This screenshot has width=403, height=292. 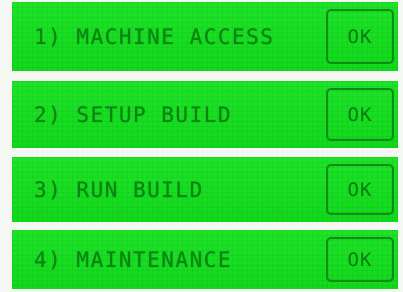 What do you see at coordinates (360, 189) in the screenshot?
I see `ok-button-run-build: OK` at bounding box center [360, 189].